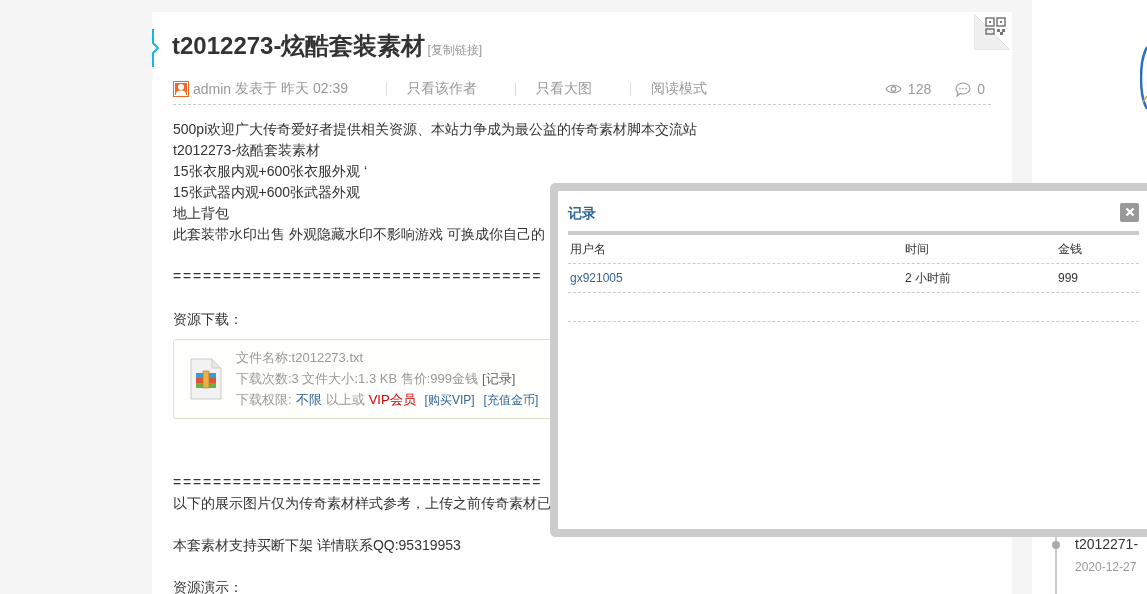 The width and height of the screenshot is (1147, 594). I want to click on close-icon, so click(1129, 212).